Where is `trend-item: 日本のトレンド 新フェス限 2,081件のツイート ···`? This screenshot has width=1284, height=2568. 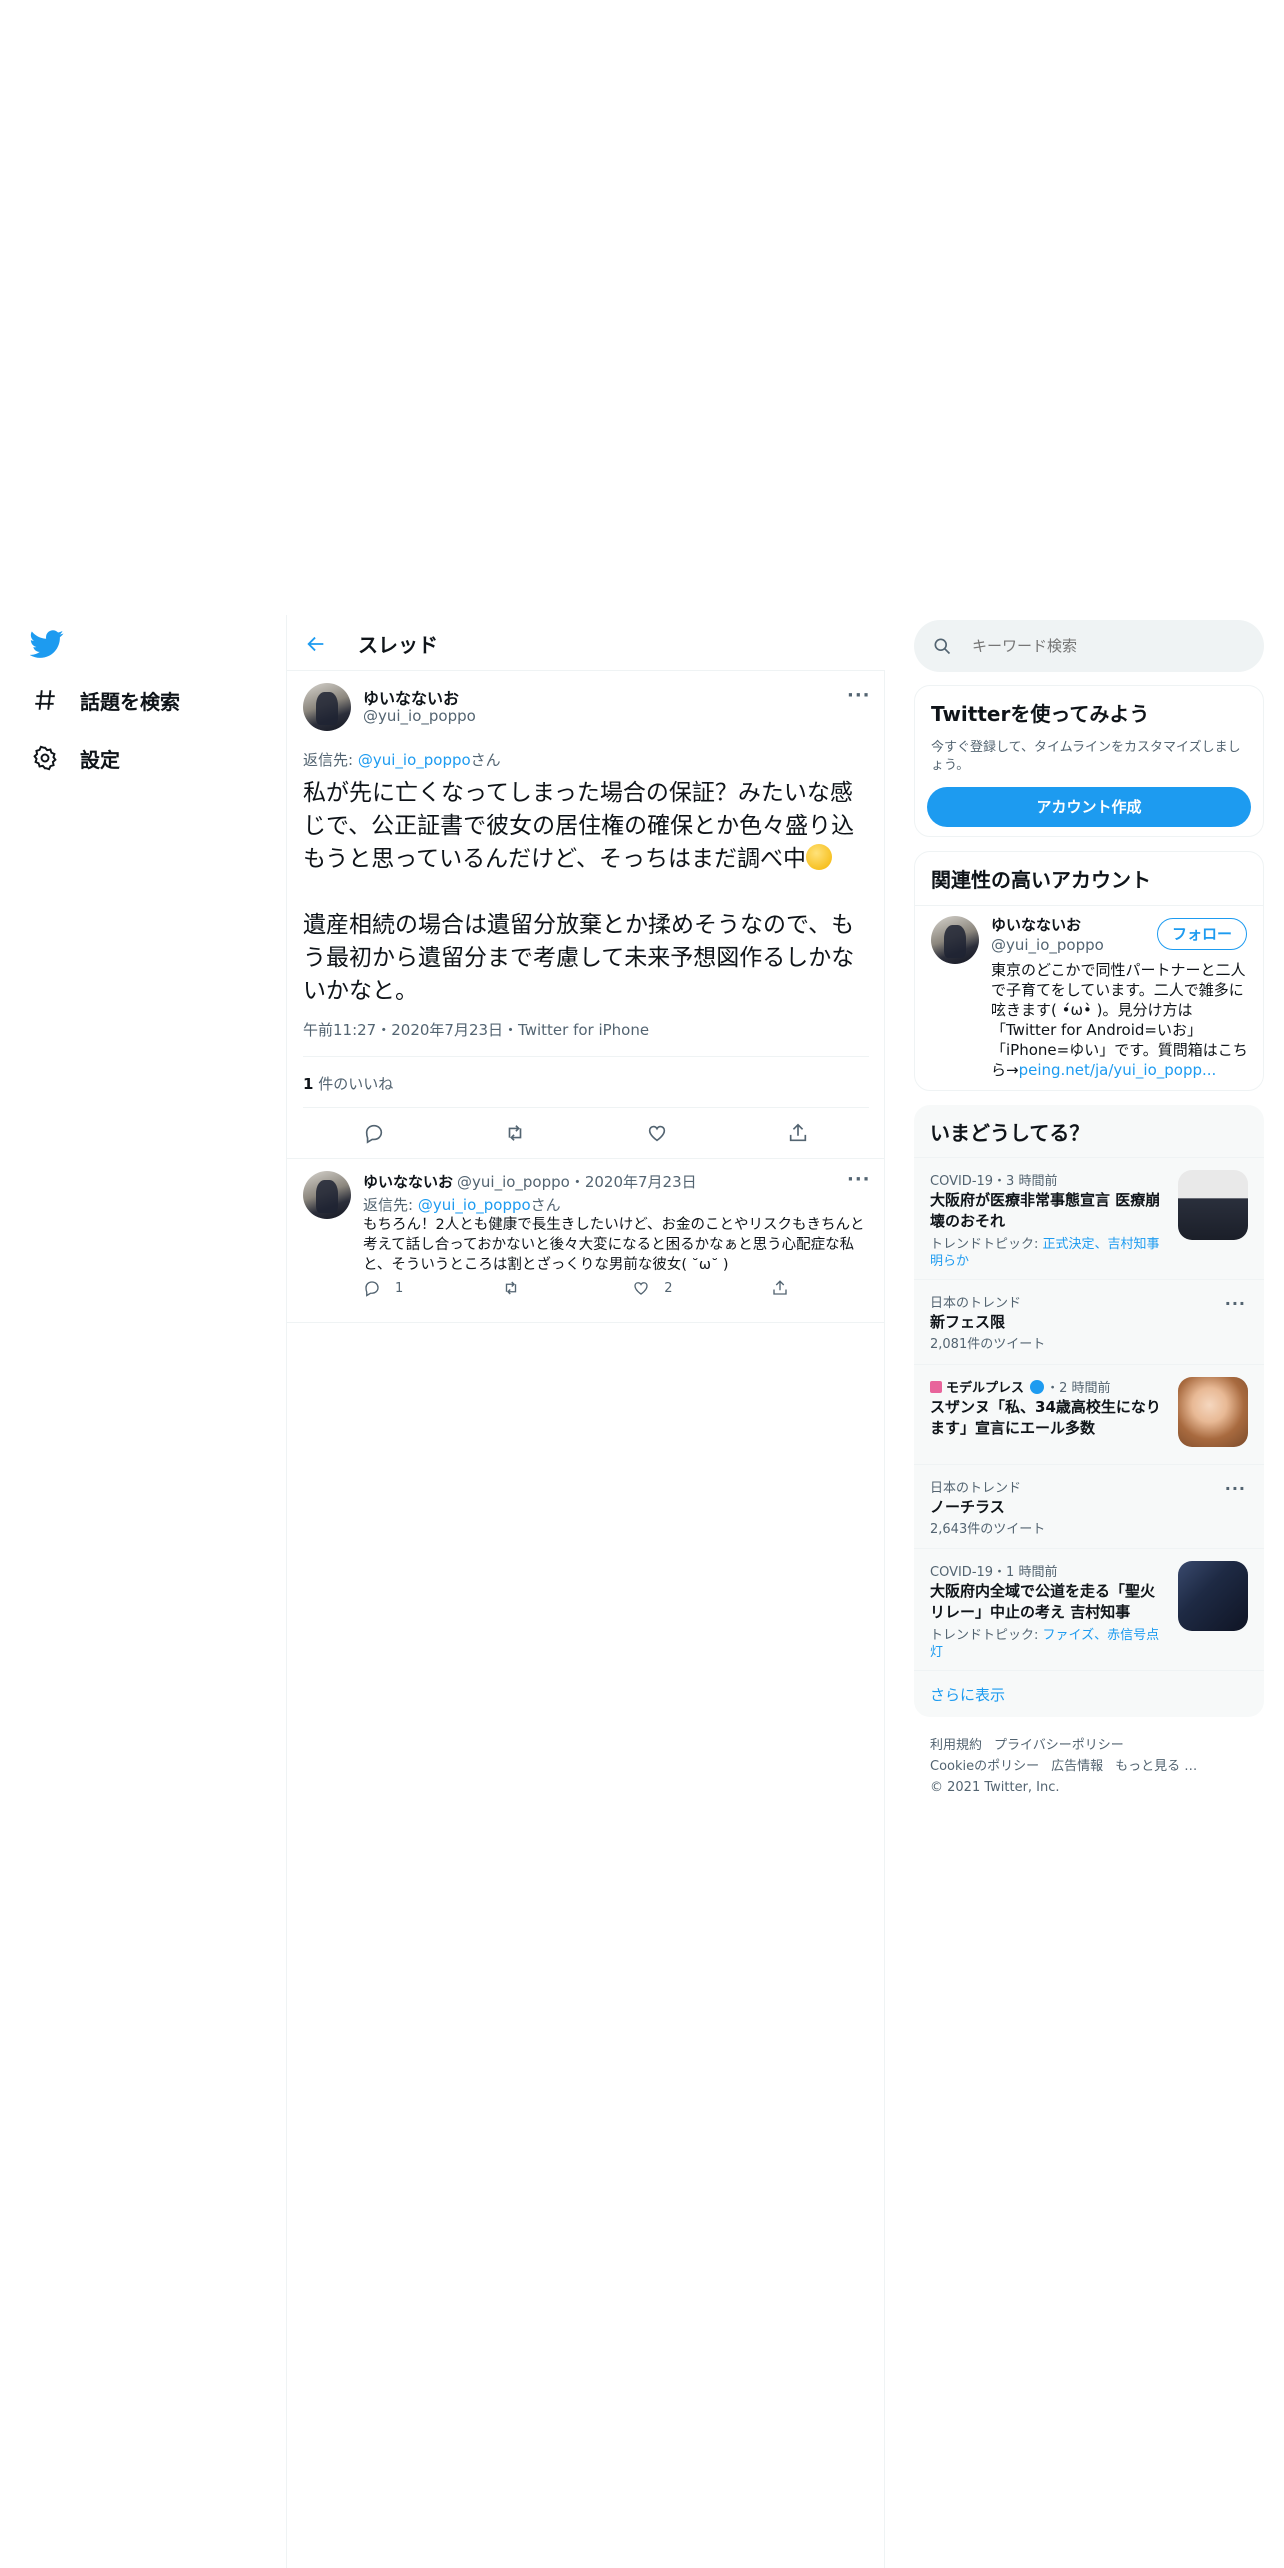 trend-item: 日本のトレンド 新フェス限 2,081件のツイート ··· is located at coordinates (1089, 1321).